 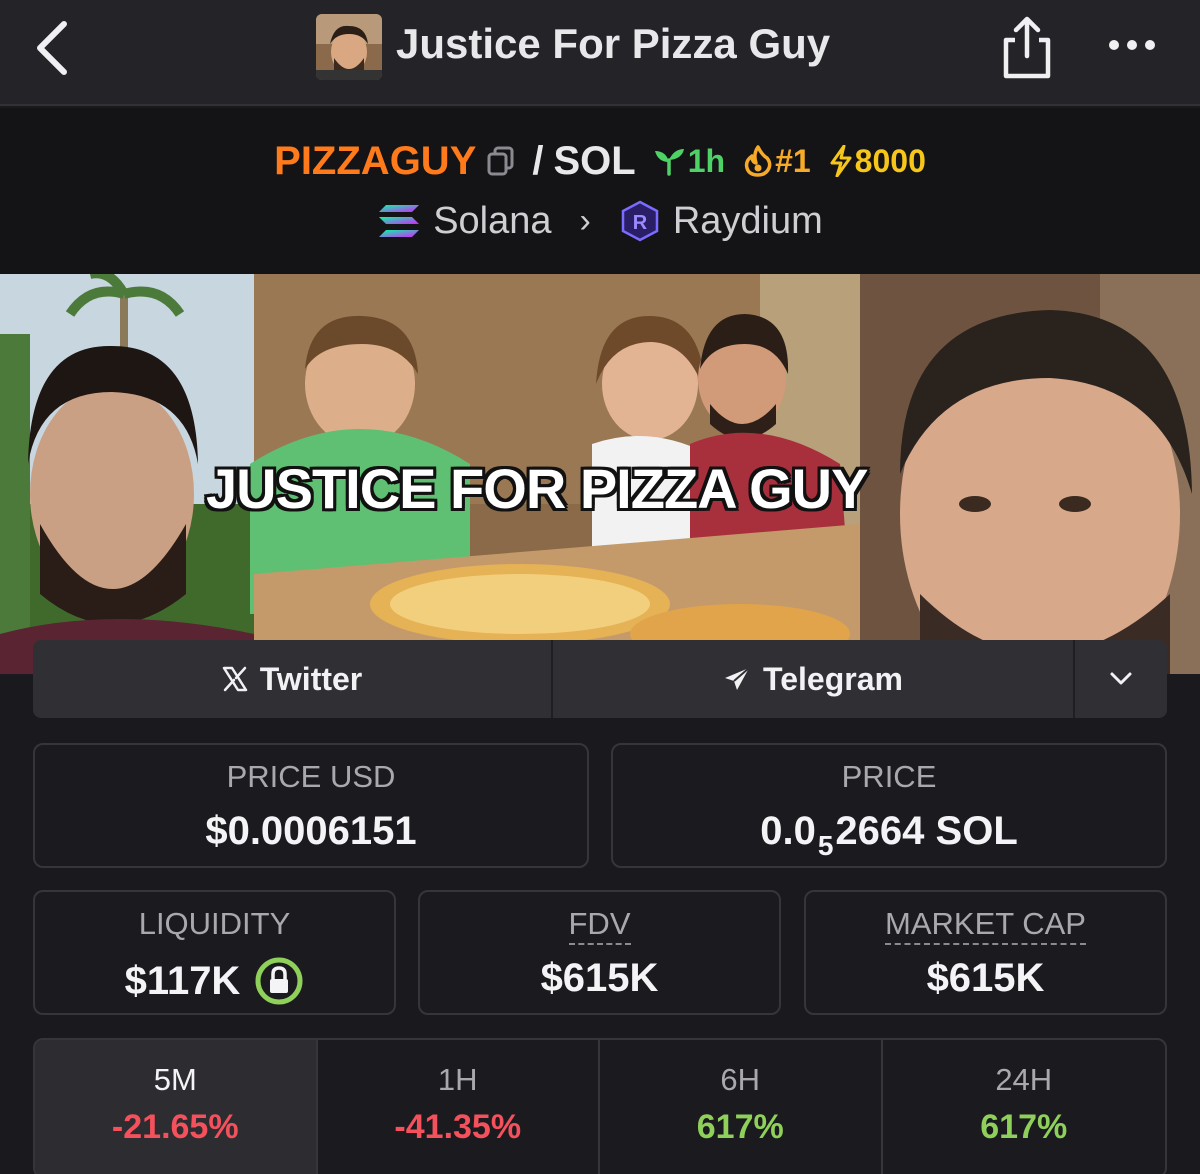 I want to click on market-cap-card: MARKET CAP $615K, so click(x=985, y=952).